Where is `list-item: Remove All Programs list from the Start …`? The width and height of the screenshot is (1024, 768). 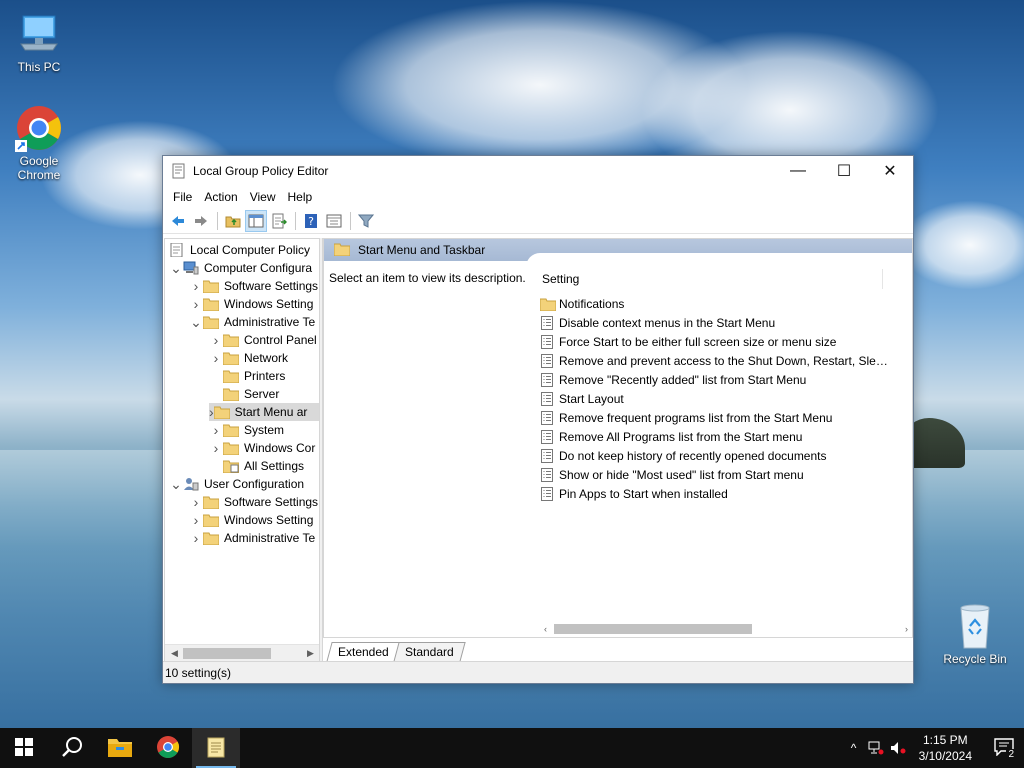
list-item: Remove All Programs list from the Start … is located at coordinates (725, 436).